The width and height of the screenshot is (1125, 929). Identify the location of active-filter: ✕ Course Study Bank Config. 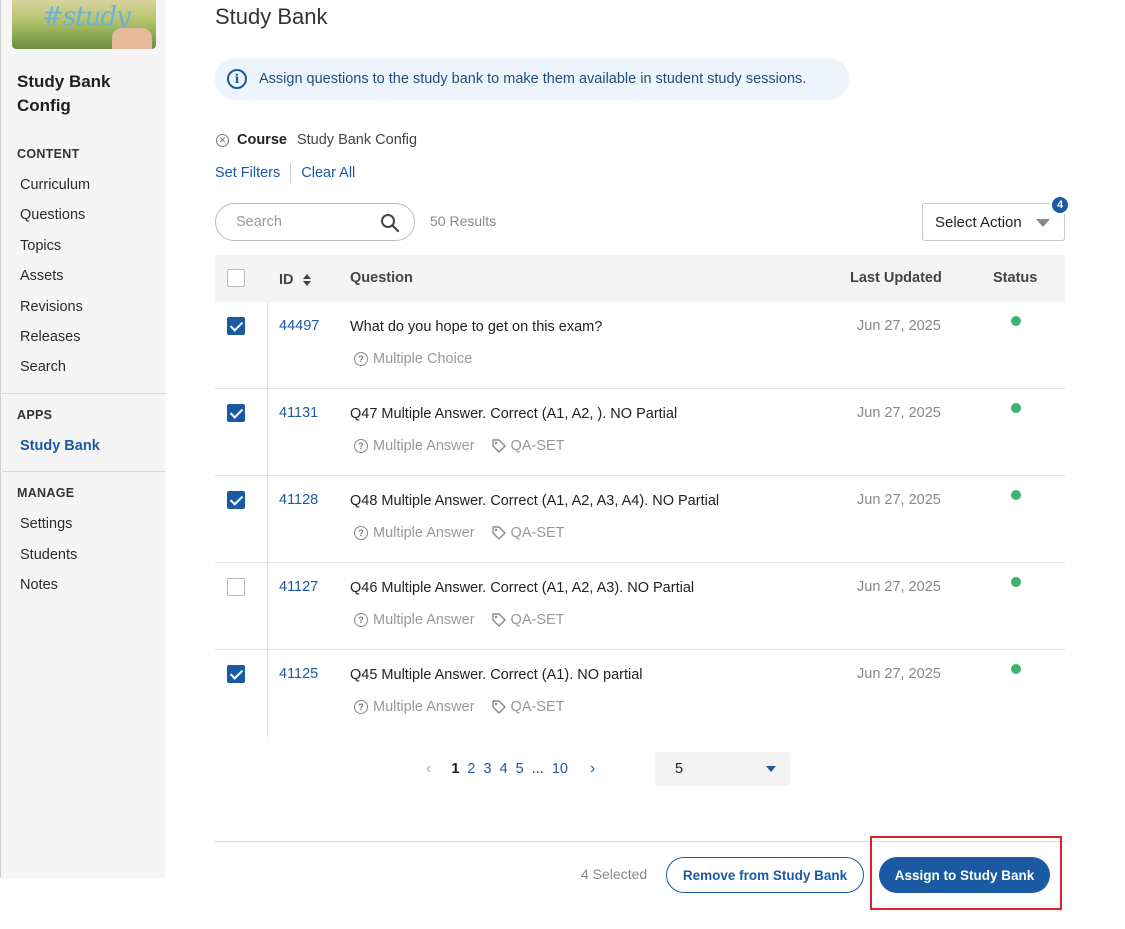
(316, 140).